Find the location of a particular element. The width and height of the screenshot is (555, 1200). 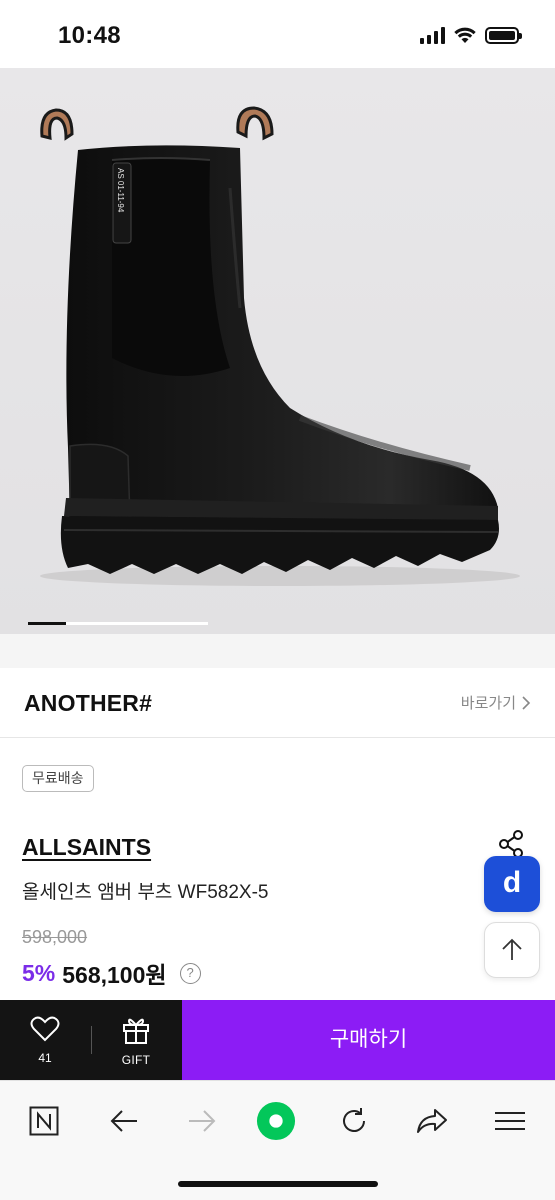

status-icons is located at coordinates (471, 35).